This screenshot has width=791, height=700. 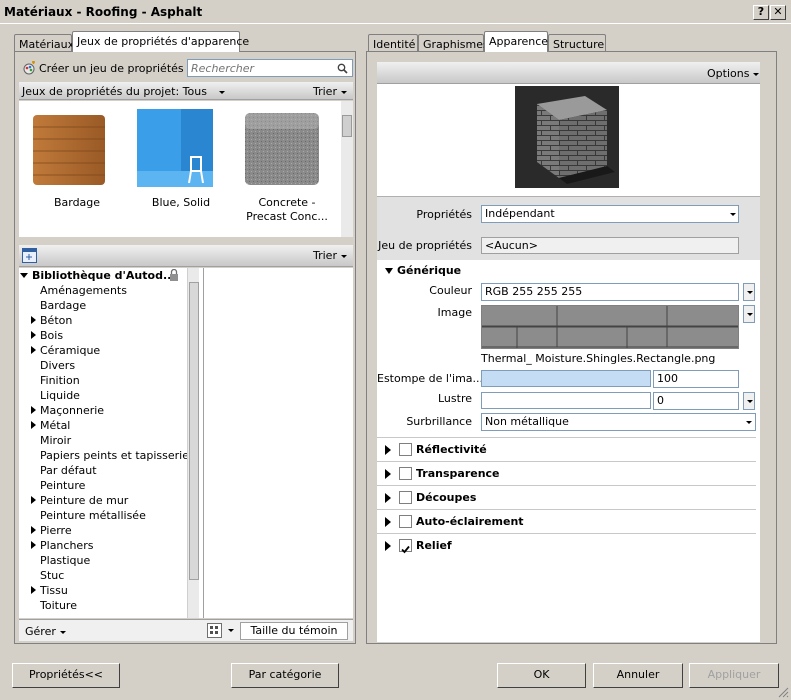 What do you see at coordinates (294, 631) in the screenshot?
I see `swatch-size-button: Taille du témoin` at bounding box center [294, 631].